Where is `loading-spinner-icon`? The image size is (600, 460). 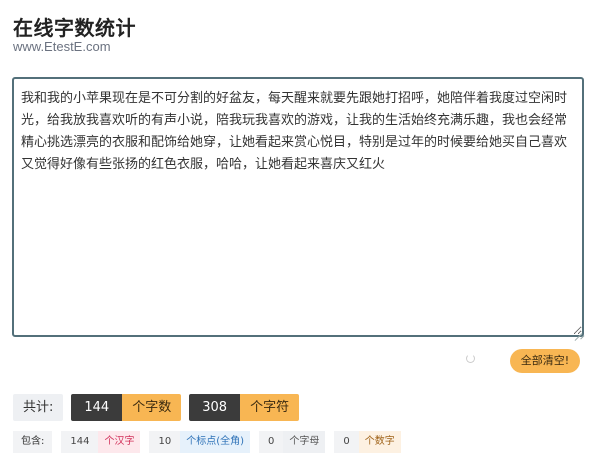
loading-spinner-icon is located at coordinates (470, 358).